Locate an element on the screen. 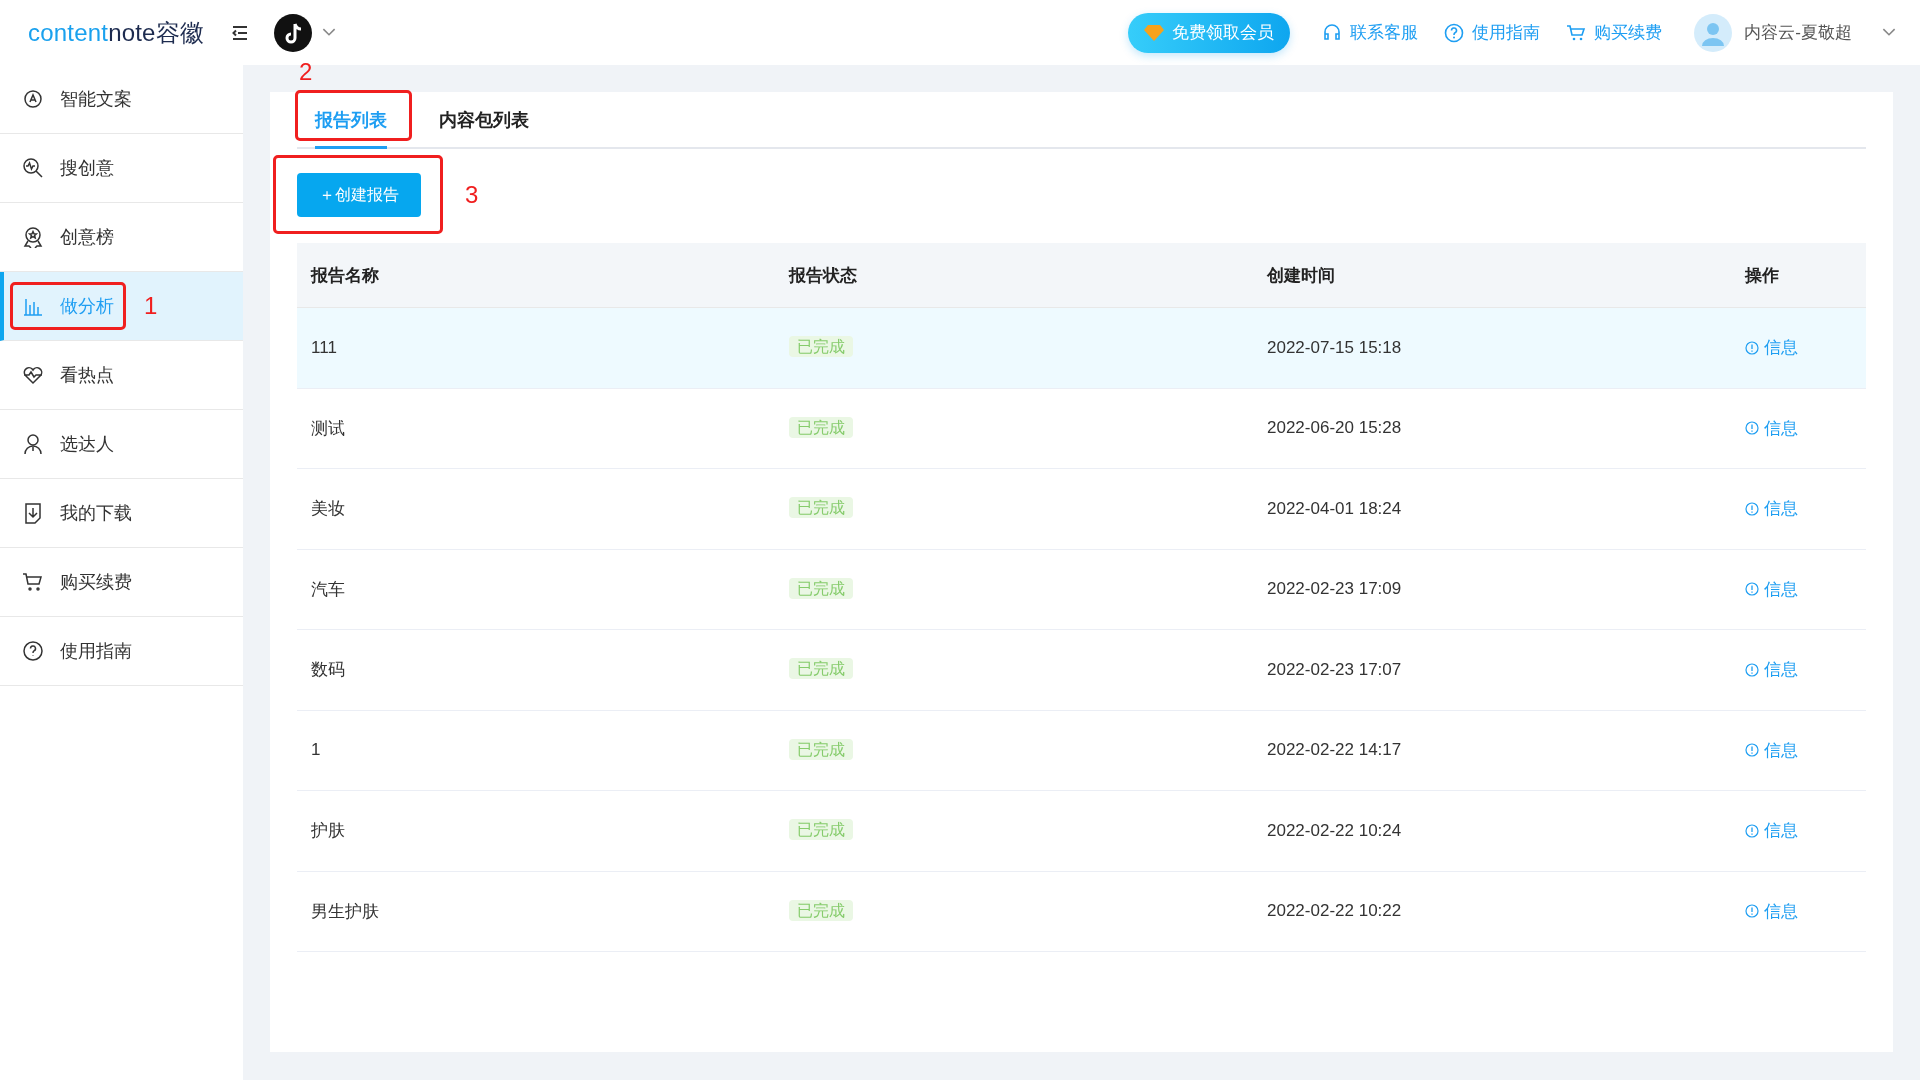 The height and width of the screenshot is (1080, 1920). column-header: 报告状态 is located at coordinates (822, 275).